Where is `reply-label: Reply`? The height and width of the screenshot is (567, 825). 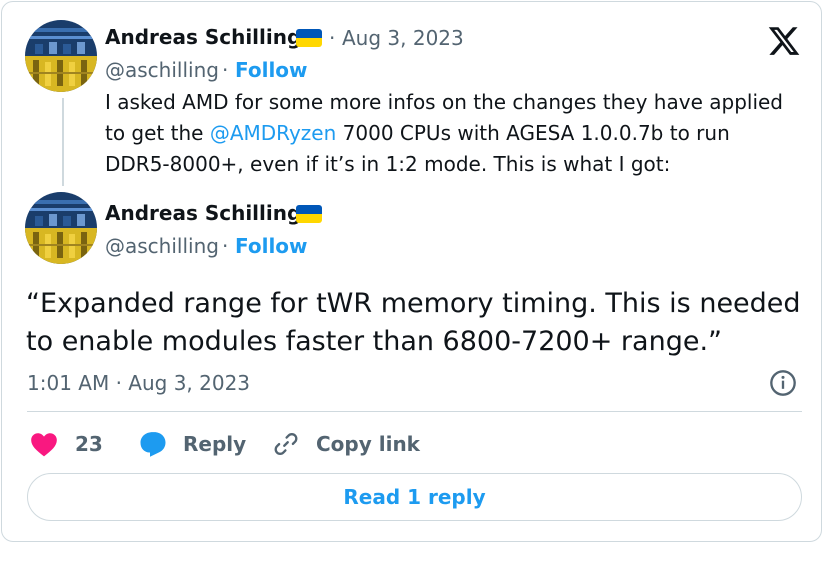 reply-label: Reply is located at coordinates (215, 444).